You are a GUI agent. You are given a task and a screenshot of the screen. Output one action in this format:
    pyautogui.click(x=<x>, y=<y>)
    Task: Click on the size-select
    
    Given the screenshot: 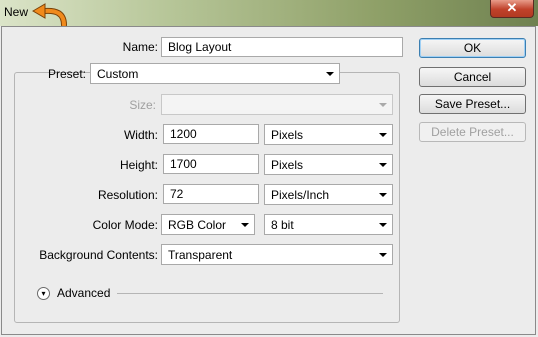 What is the action you would take?
    pyautogui.click(x=277, y=104)
    